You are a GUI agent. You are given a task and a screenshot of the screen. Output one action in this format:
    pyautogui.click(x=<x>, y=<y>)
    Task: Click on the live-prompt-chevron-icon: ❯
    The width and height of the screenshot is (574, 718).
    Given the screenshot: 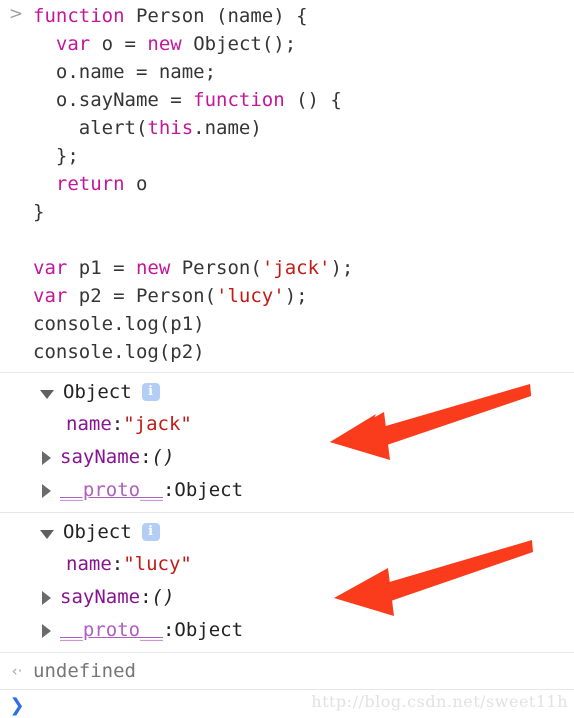 What is the action you would take?
    pyautogui.click(x=17, y=705)
    